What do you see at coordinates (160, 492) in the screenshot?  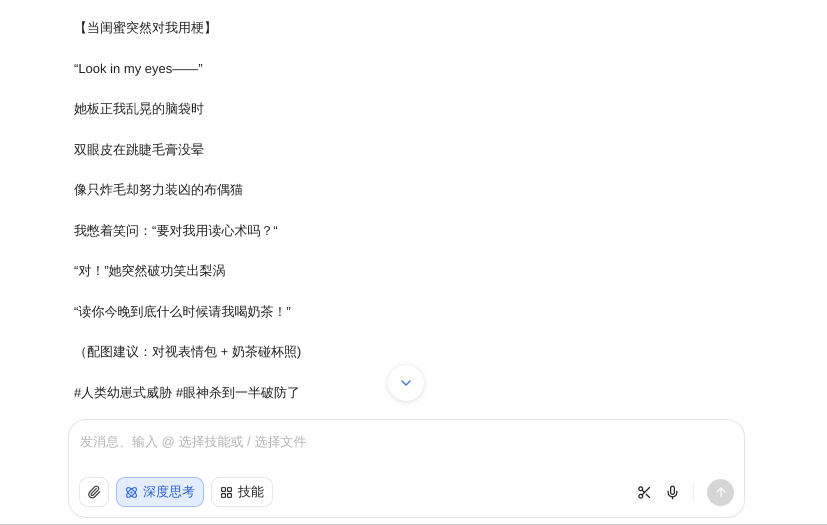 I see `deep-think-button: 深度思考` at bounding box center [160, 492].